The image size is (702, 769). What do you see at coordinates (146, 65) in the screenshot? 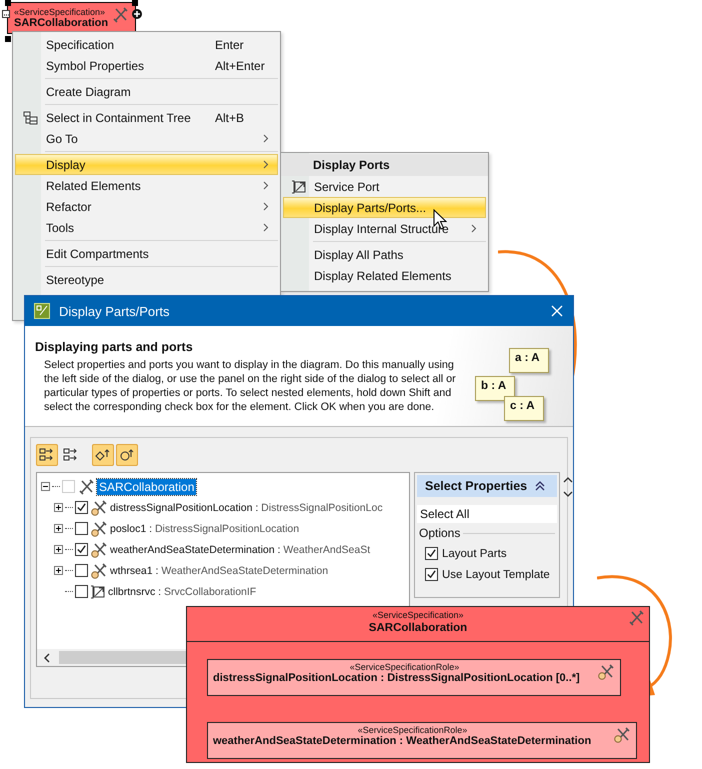
I see `menu-item: Symbol Properties Alt+Enter` at bounding box center [146, 65].